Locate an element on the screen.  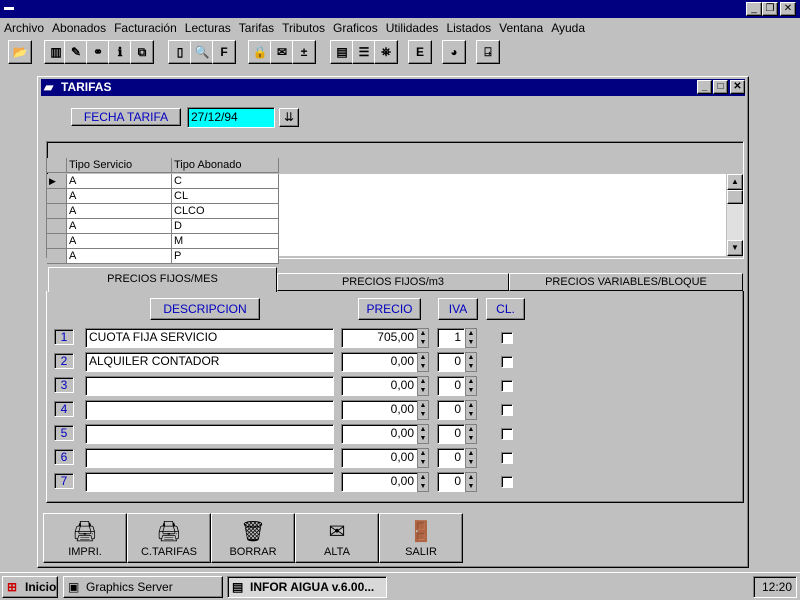
toolbar-copy-pages-button: ⧉ is located at coordinates (142, 52).